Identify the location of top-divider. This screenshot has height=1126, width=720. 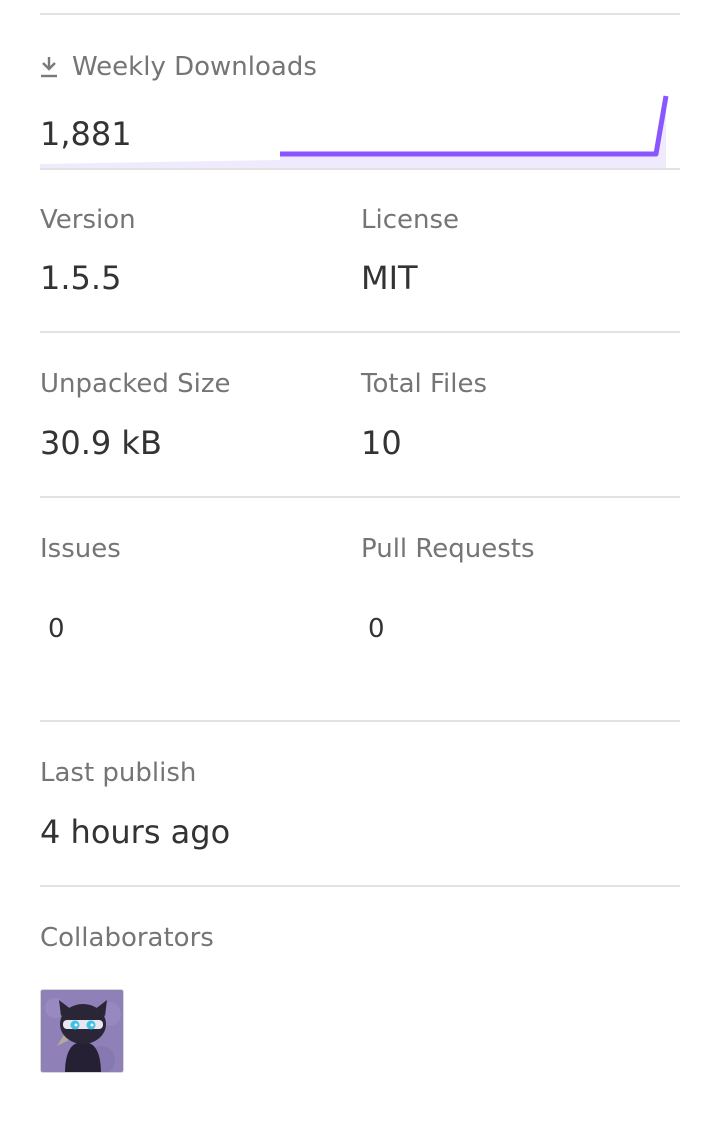
(360, 14).